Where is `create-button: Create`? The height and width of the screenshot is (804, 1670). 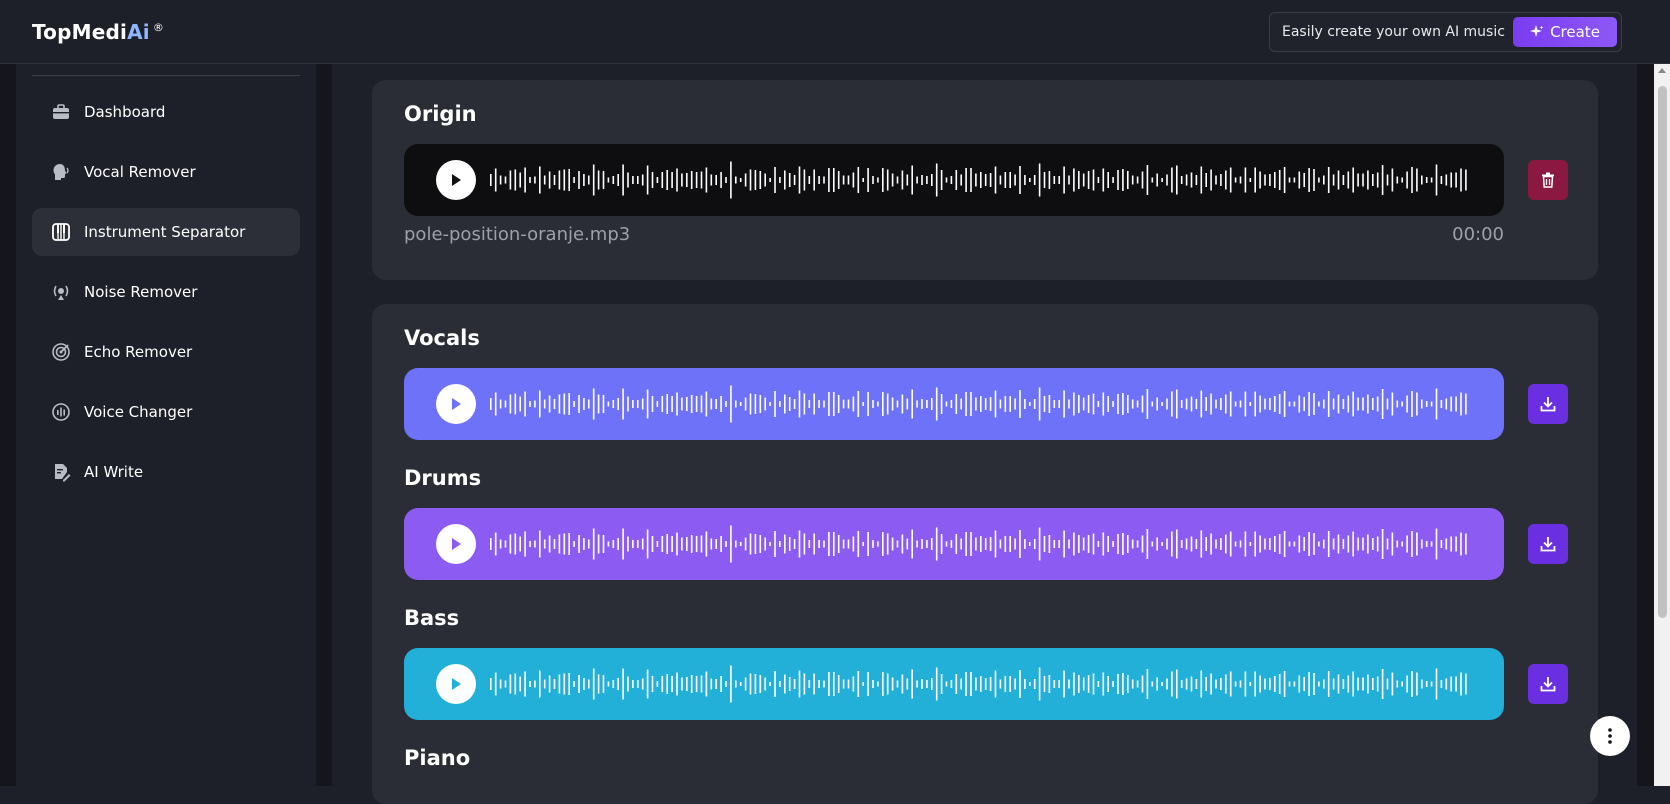 create-button: Create is located at coordinates (1565, 32).